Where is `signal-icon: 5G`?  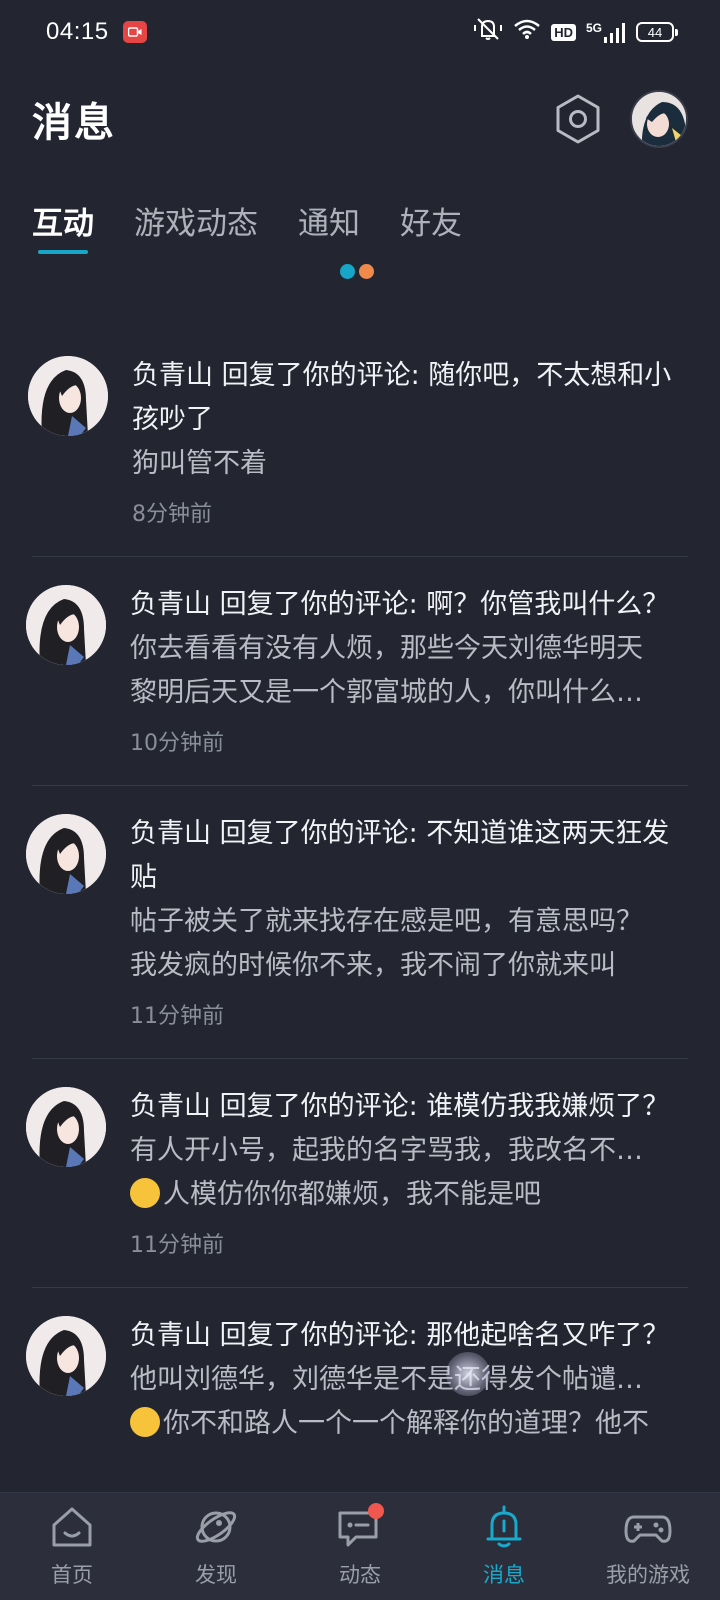
signal-icon: 5G is located at coordinates (606, 32).